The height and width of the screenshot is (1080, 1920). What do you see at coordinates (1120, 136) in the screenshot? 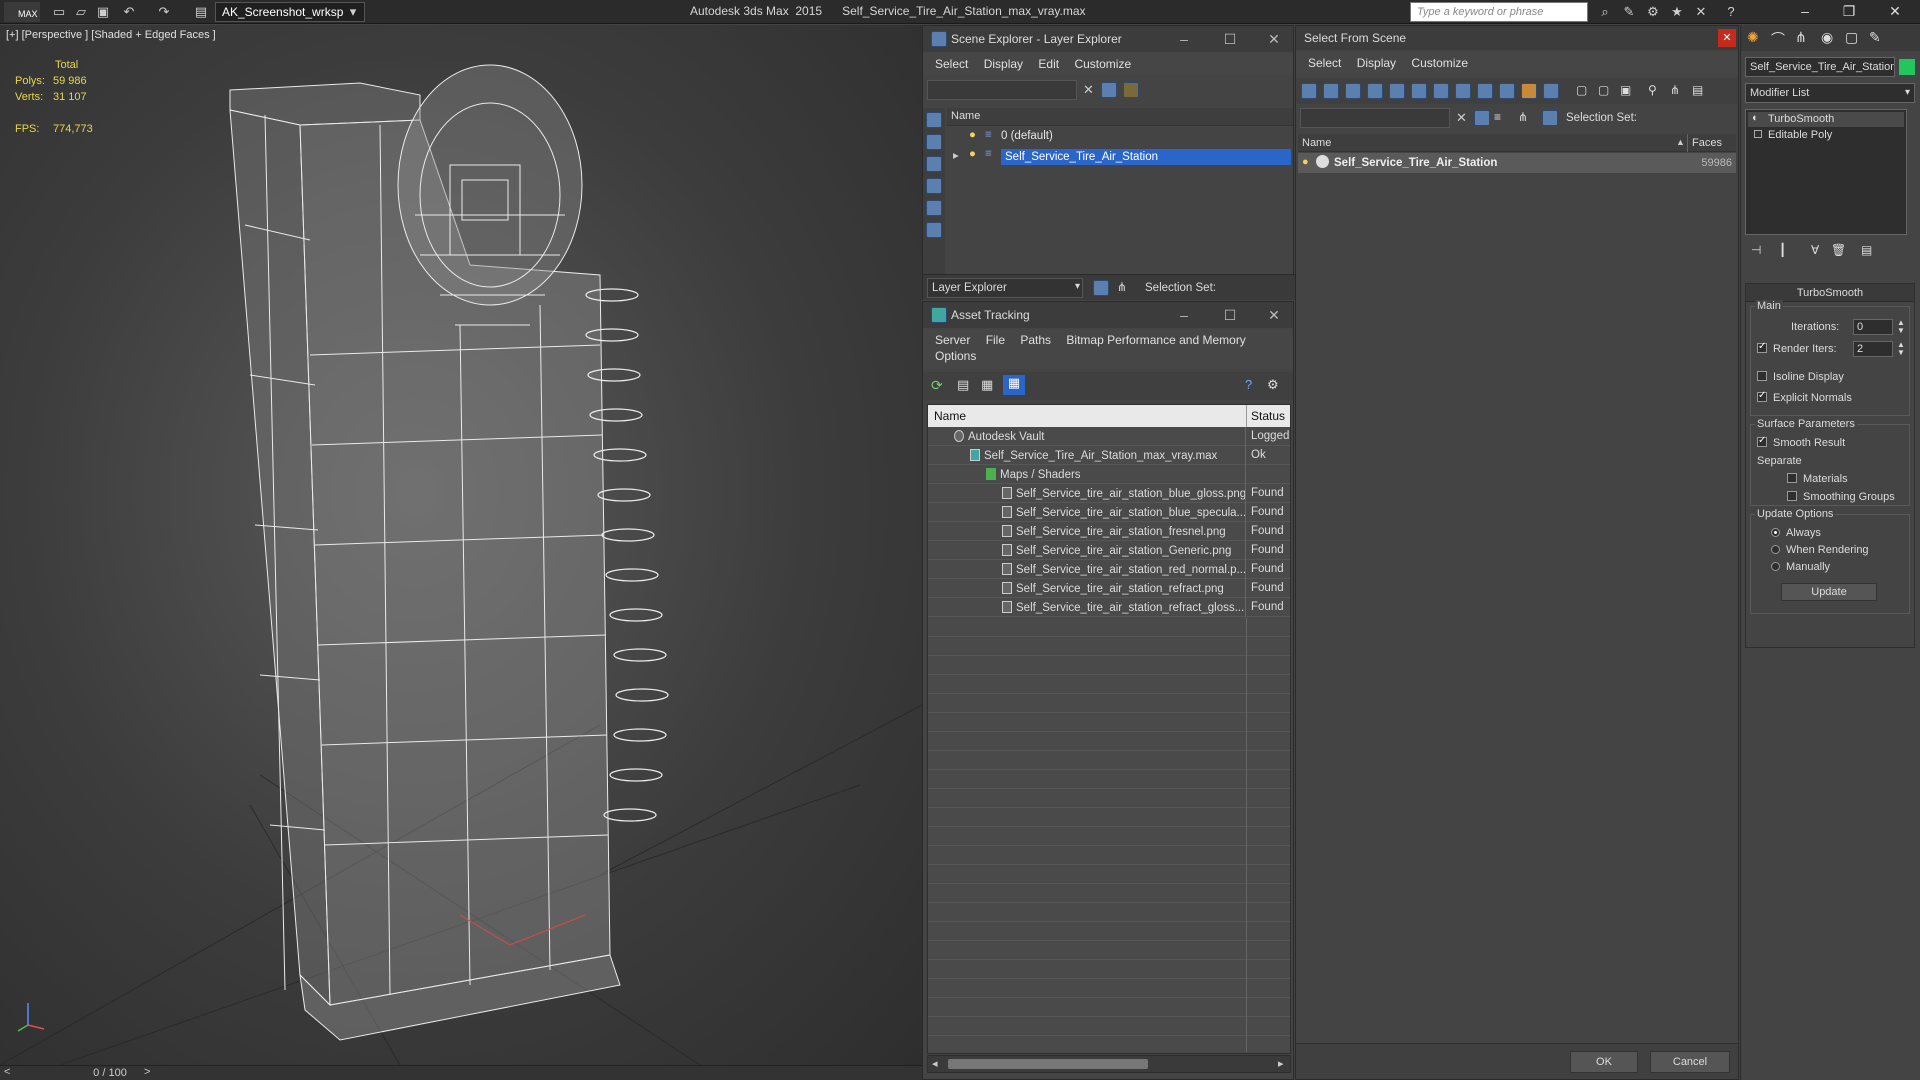
I see `list-item: ● ≡ 0 (default)` at bounding box center [1120, 136].